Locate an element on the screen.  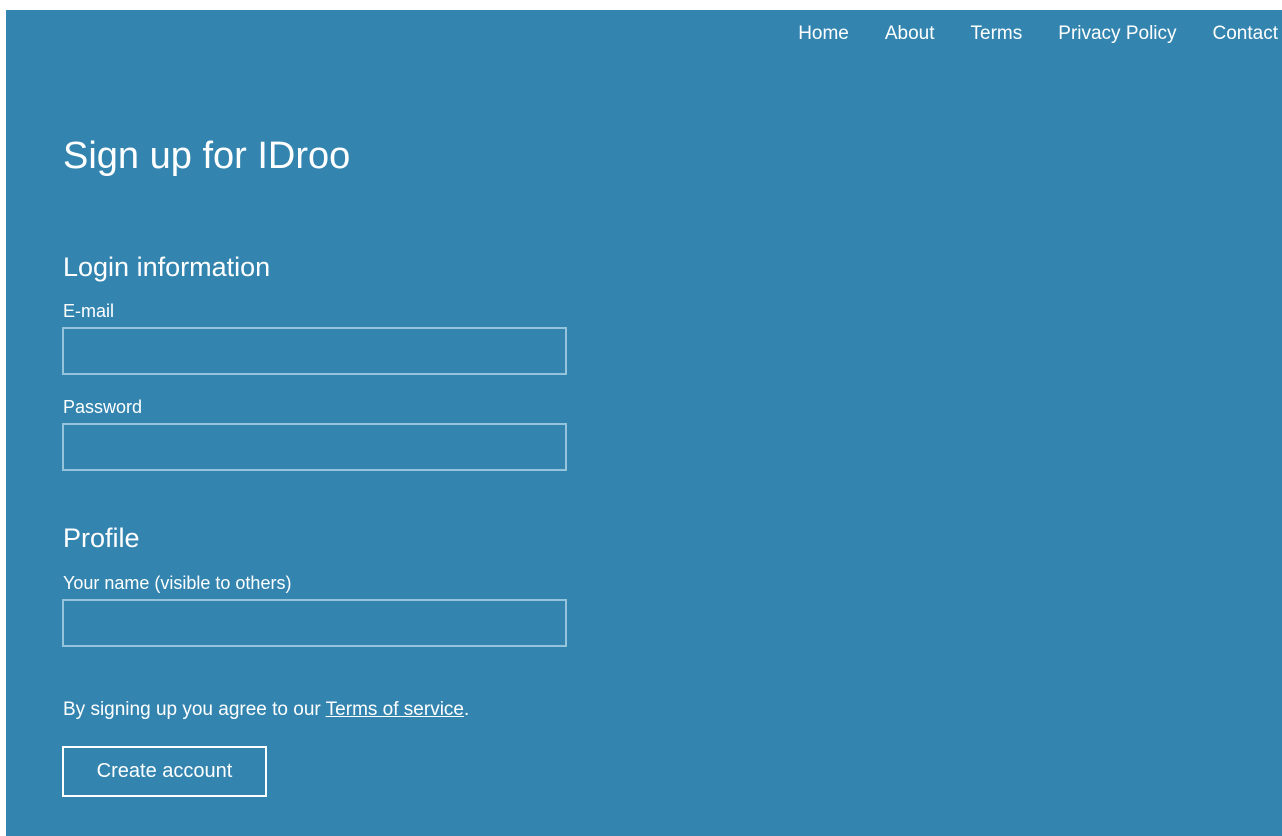
top-navigation: Home About Terms Privacy Policy Contact is located at coordinates (1020, 34).